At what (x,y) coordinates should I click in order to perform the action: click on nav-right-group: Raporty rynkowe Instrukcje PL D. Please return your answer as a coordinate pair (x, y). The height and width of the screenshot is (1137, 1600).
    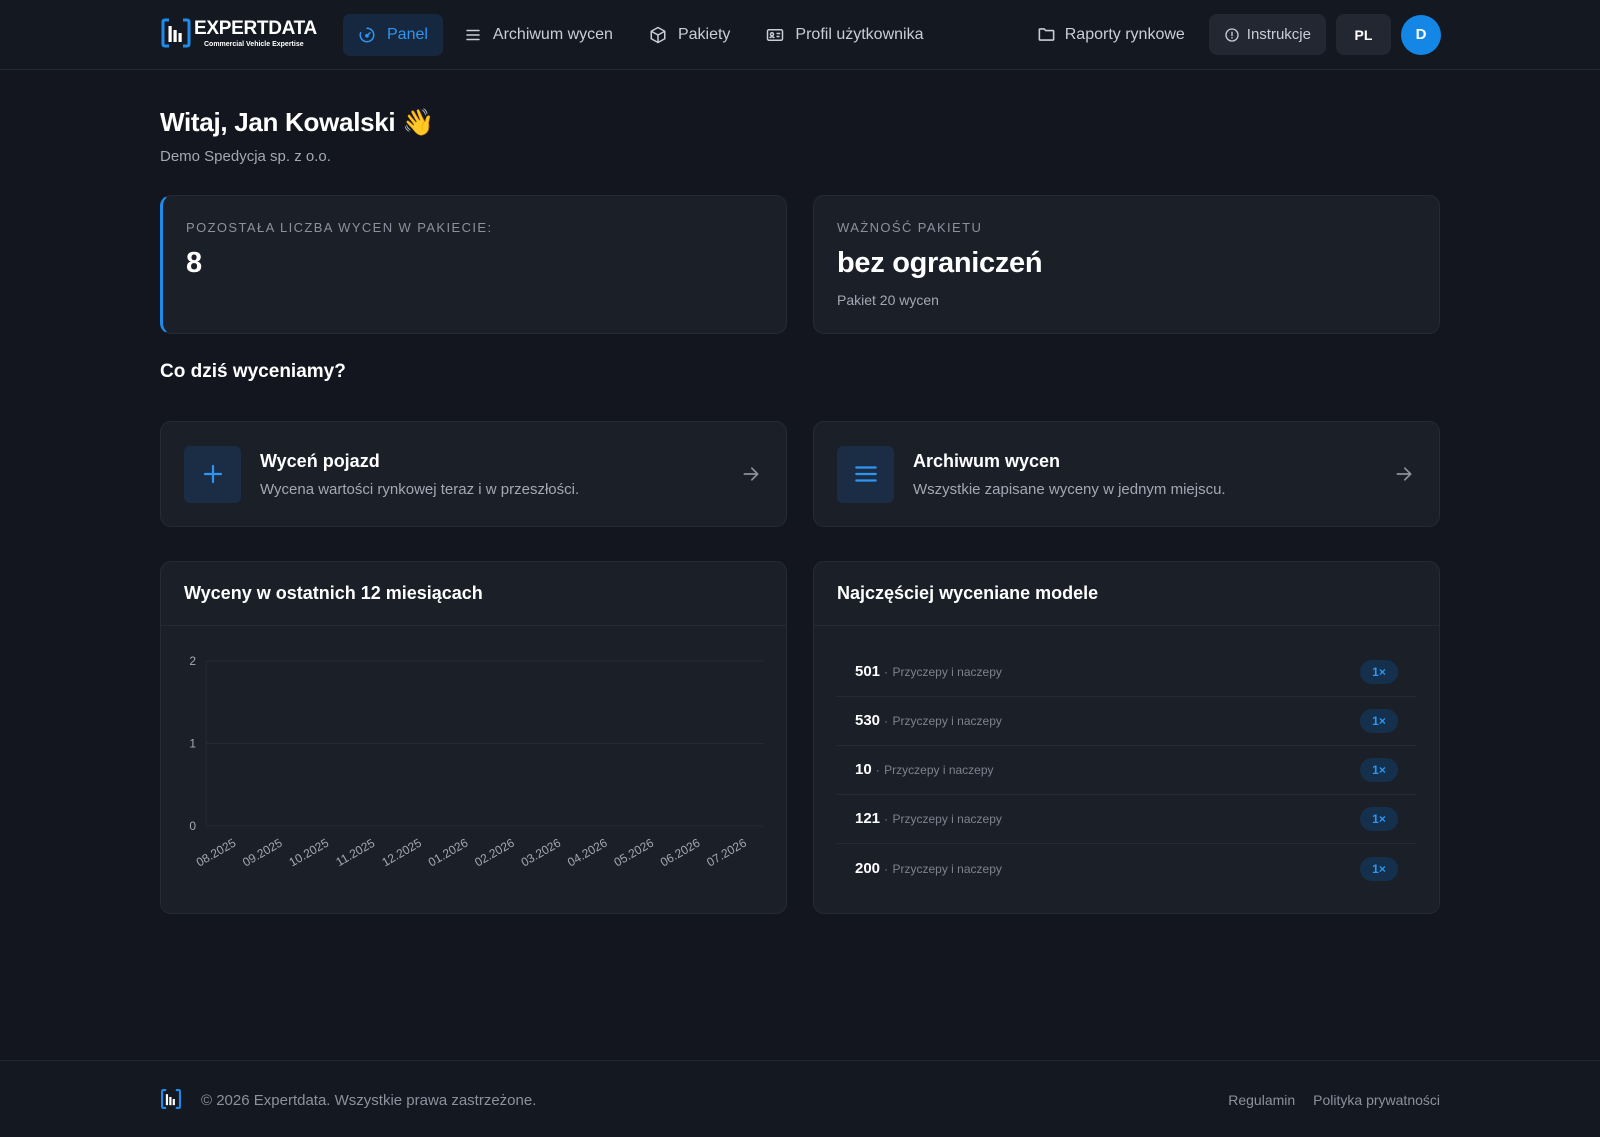
    Looking at the image, I should click on (1239, 34).